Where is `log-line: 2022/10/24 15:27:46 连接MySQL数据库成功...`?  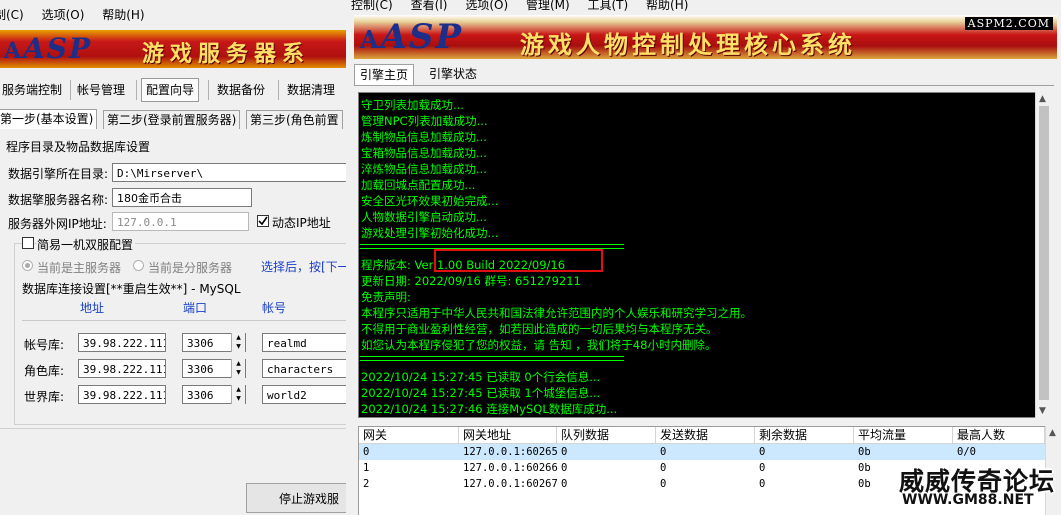 log-line: 2022/10/24 15:27:46 连接MySQL数据库成功... is located at coordinates (489, 409).